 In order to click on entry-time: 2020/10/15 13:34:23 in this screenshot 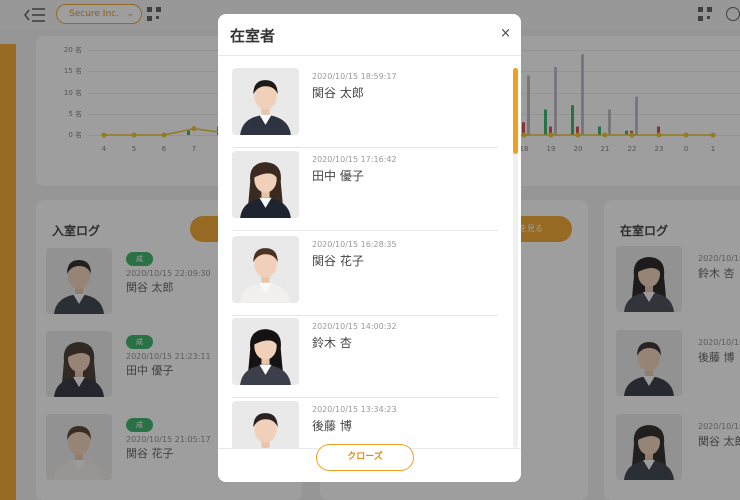, I will do `click(354, 409)`.